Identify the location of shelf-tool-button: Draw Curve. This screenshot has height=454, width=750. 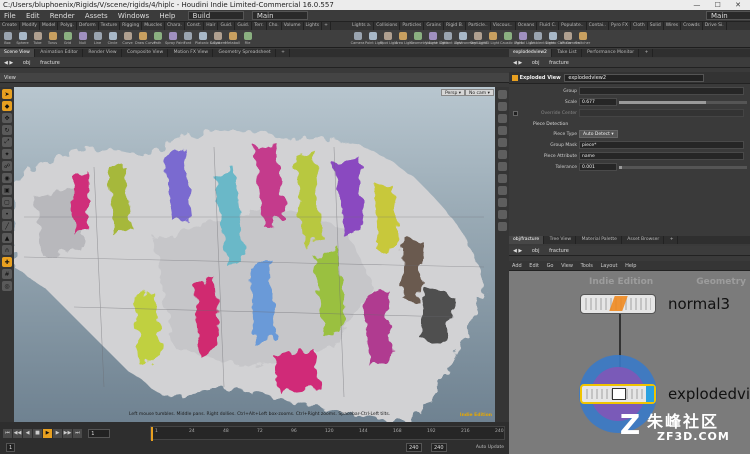
(145, 38).